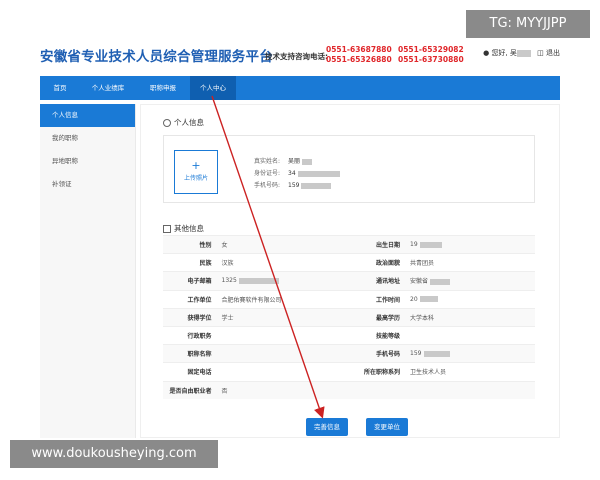  Describe the element at coordinates (167, 123) in the screenshot. I see `person-icon` at that location.